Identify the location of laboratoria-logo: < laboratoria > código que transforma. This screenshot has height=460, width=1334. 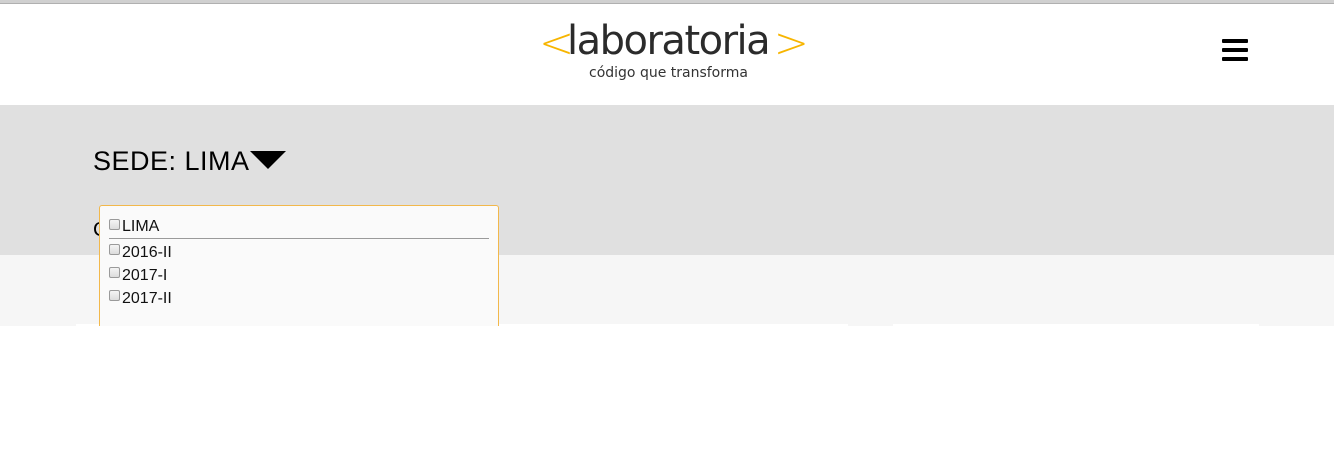
(674, 51).